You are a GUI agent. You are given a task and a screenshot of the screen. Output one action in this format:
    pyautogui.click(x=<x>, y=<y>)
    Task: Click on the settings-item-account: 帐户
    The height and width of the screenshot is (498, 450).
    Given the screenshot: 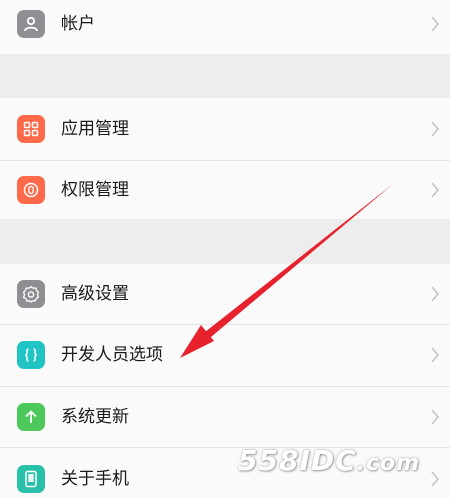 What is the action you would take?
    pyautogui.click(x=225, y=27)
    